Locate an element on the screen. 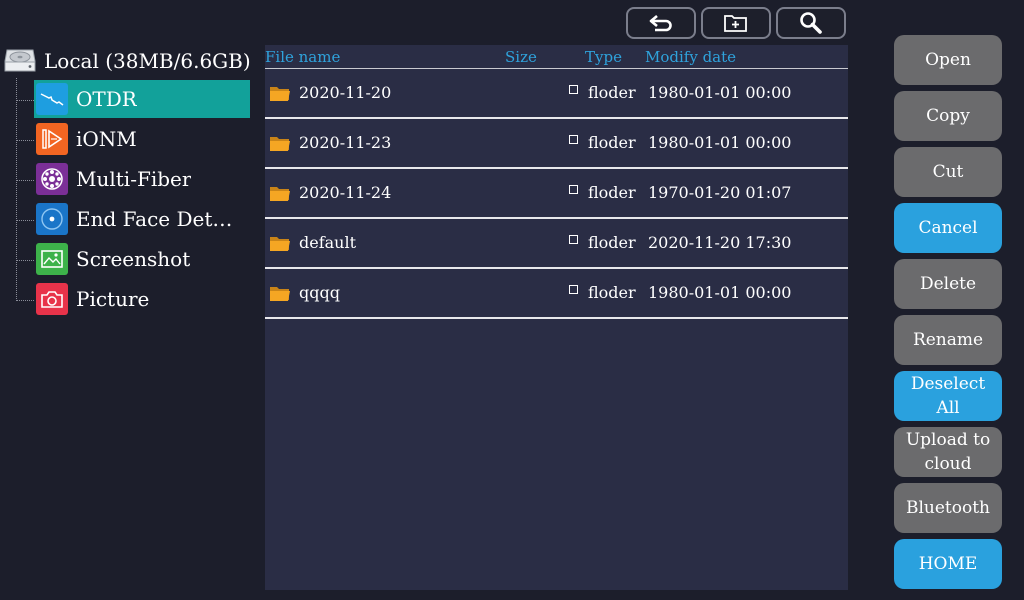 The height and width of the screenshot is (600, 1024). tree-item-multi-fiber: Multi-Fiber is located at coordinates (133, 179).